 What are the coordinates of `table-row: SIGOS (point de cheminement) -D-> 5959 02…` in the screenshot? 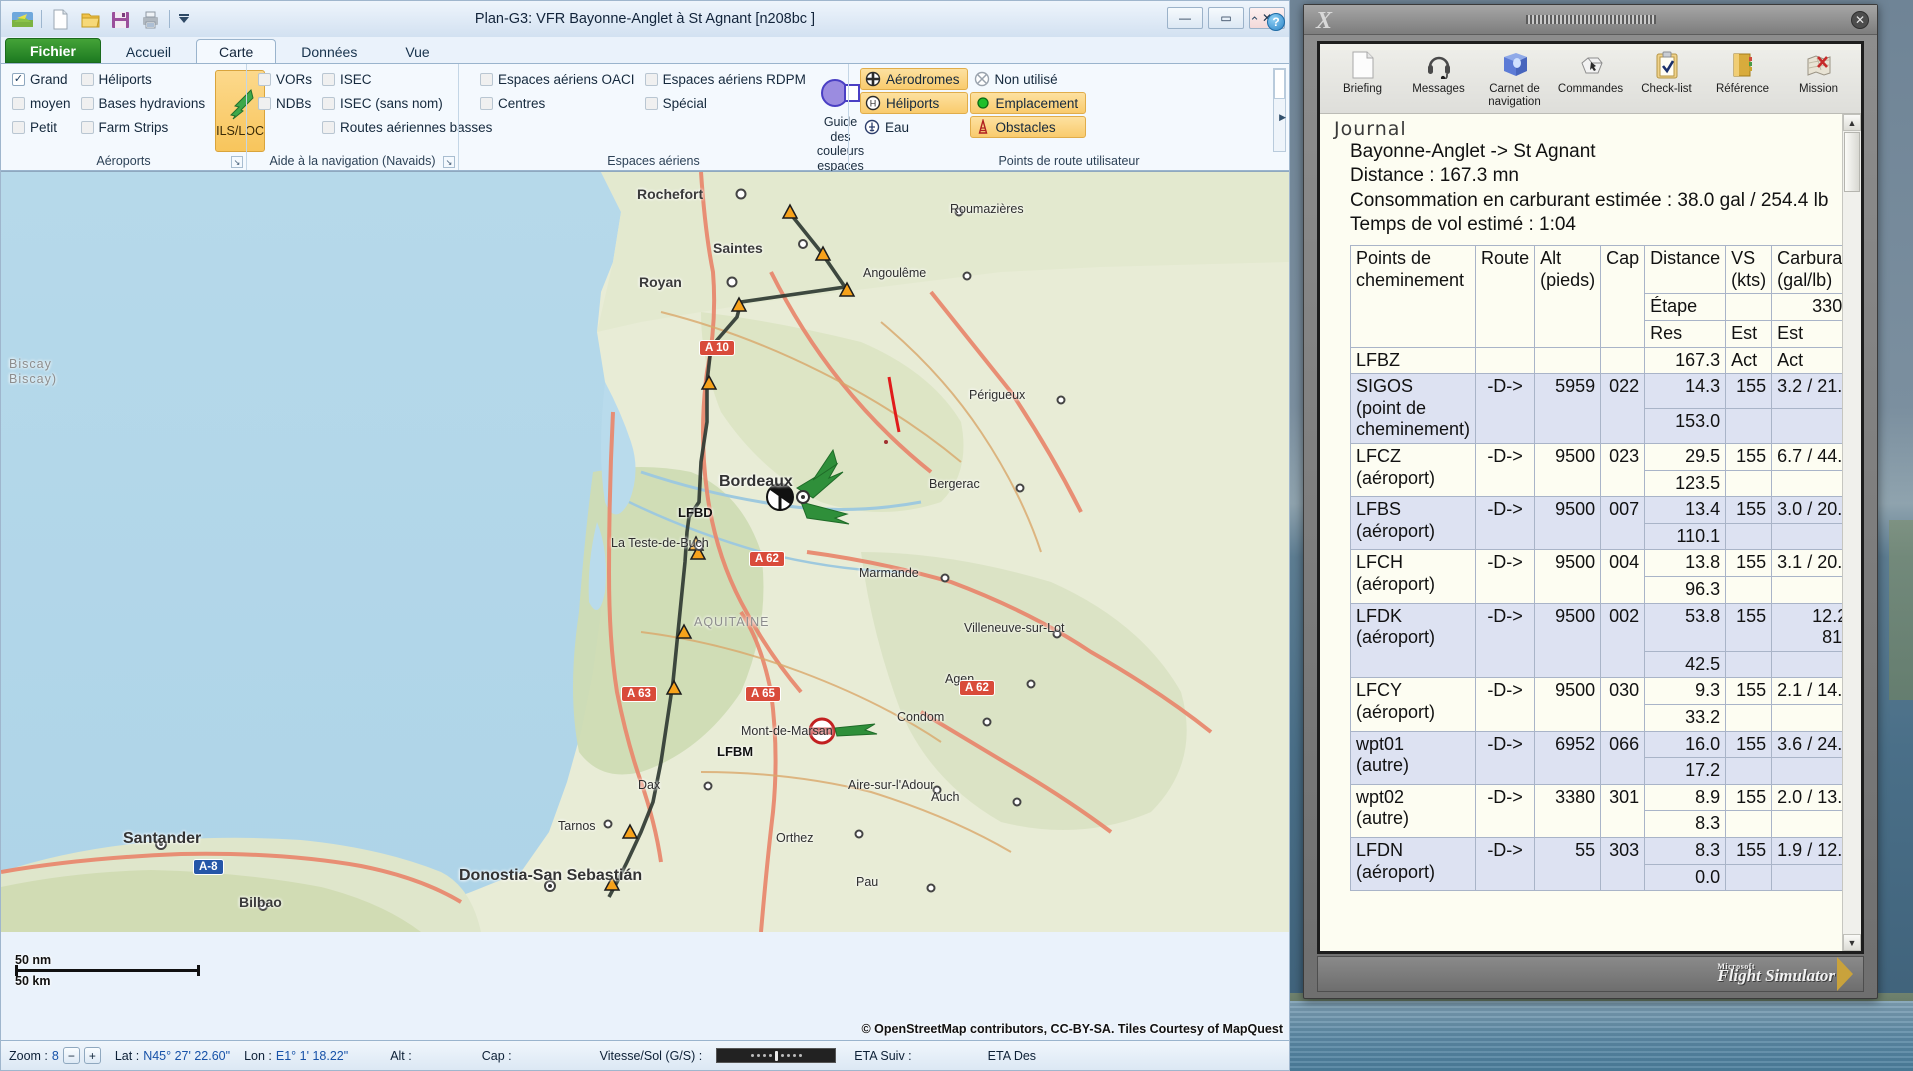 It's located at (1605, 408).